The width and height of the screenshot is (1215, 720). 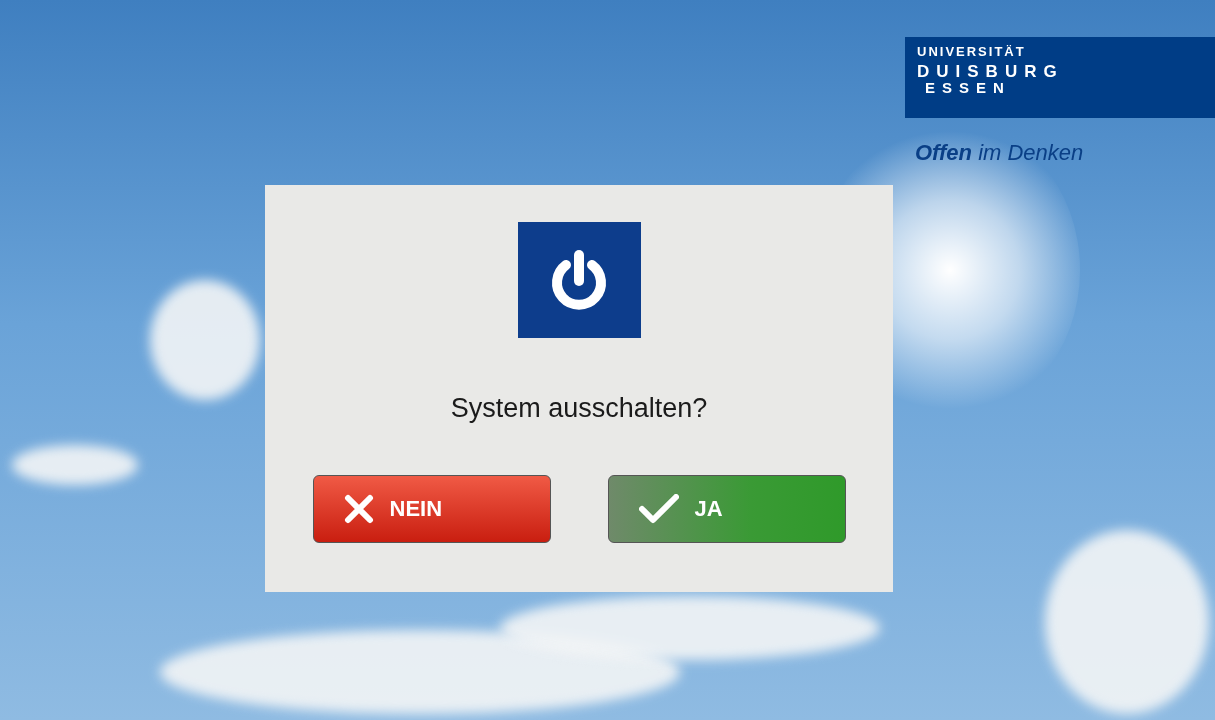 What do you see at coordinates (579, 408) in the screenshot?
I see `dialog-question: System ausschalten?` at bounding box center [579, 408].